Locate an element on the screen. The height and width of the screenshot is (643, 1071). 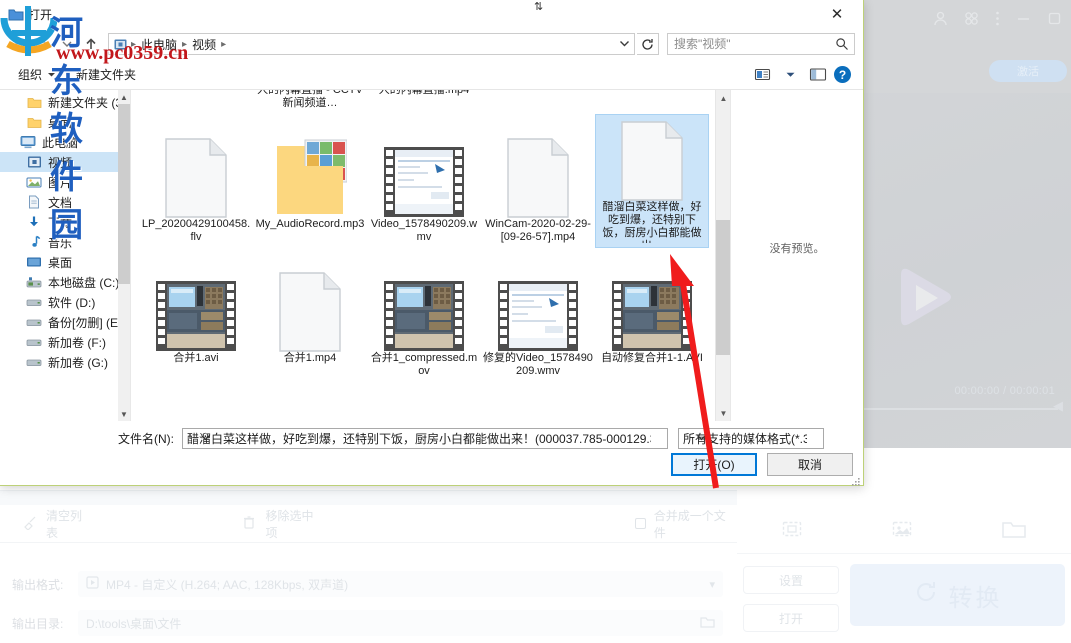
search-box is located at coordinates (761, 44).